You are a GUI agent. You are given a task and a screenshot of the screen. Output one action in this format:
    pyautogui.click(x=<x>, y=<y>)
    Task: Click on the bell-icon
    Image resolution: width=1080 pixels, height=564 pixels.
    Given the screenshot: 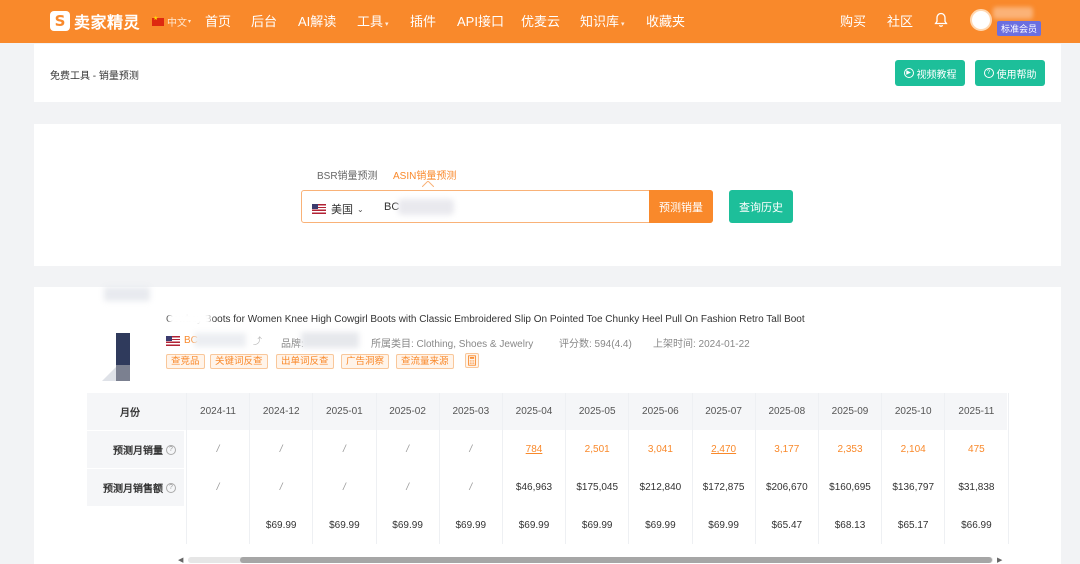 What is the action you would take?
    pyautogui.click(x=941, y=20)
    